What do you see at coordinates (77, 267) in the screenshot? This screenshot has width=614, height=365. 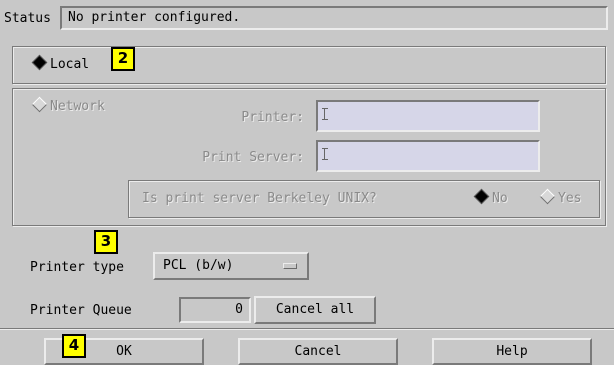 I see `printer-type-label: Printer type` at bounding box center [77, 267].